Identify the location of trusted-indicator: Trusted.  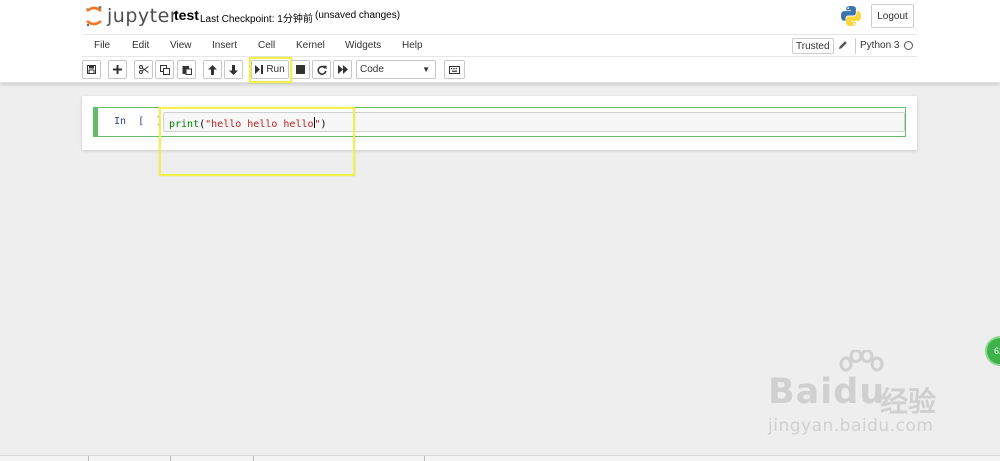
(813, 46).